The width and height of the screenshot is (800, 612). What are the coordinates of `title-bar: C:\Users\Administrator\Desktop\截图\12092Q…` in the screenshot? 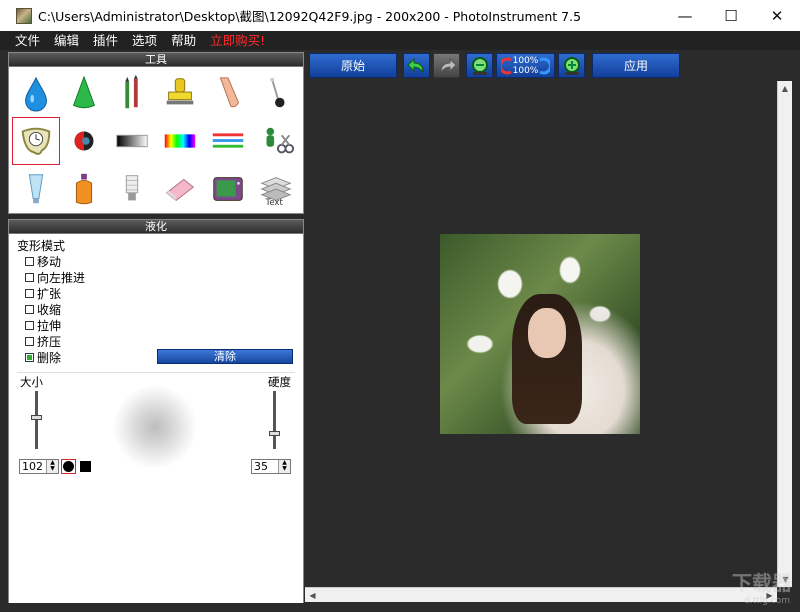 It's located at (400, 15).